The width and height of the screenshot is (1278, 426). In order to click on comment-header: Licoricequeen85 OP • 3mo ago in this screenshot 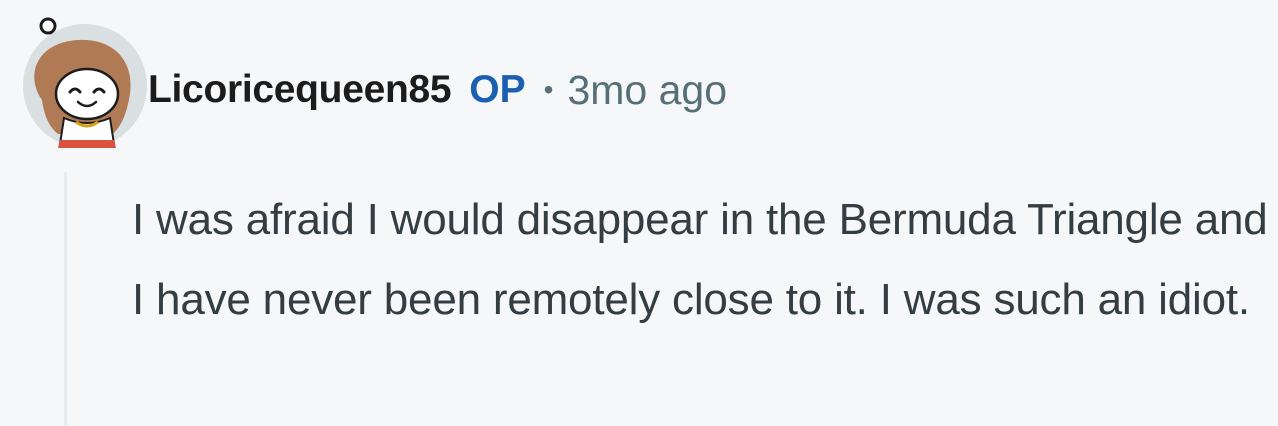, I will do `click(437, 90)`.